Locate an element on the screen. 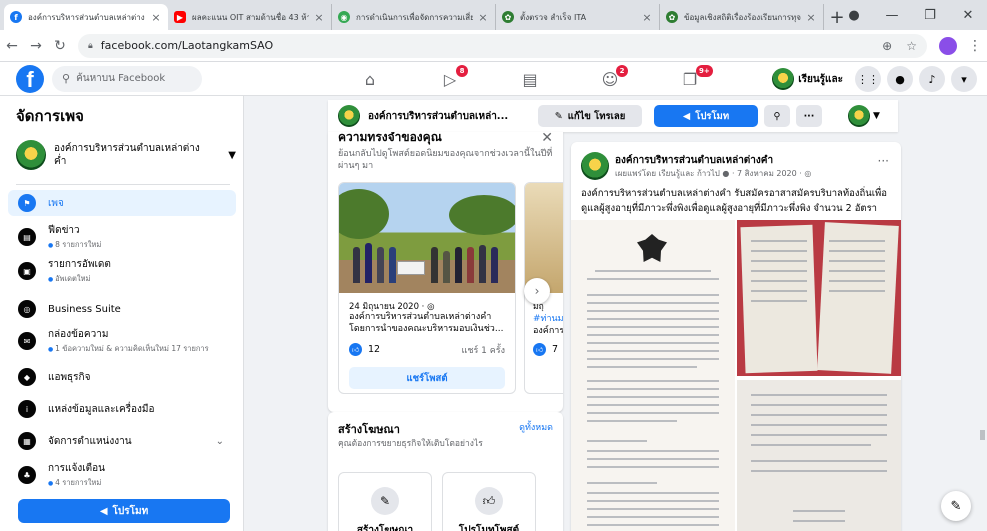 This screenshot has height=531, width=987. browser-tab-3: ◉ การดำเนินการเพื่อจัดการความเสี่ย × is located at coordinates (414, 17).